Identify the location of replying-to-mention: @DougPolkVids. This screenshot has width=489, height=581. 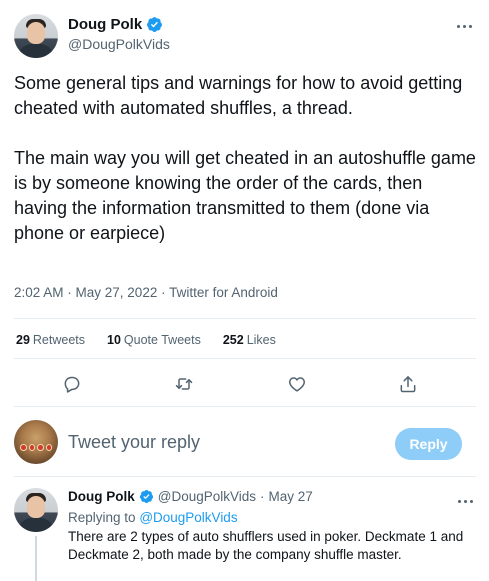
(188, 517).